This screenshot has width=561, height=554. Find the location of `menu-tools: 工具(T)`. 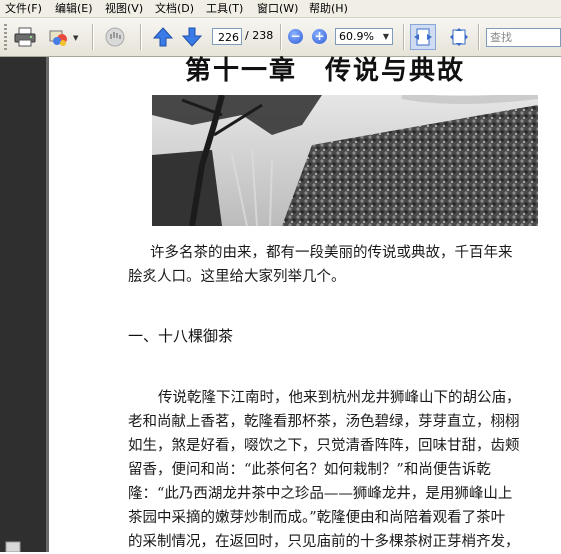

menu-tools: 工具(T) is located at coordinates (224, 8).